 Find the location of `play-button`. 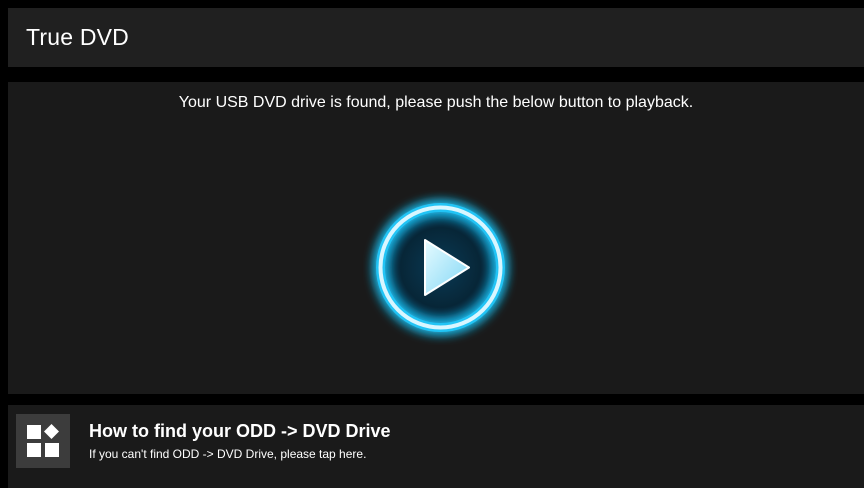

play-button is located at coordinates (440, 267).